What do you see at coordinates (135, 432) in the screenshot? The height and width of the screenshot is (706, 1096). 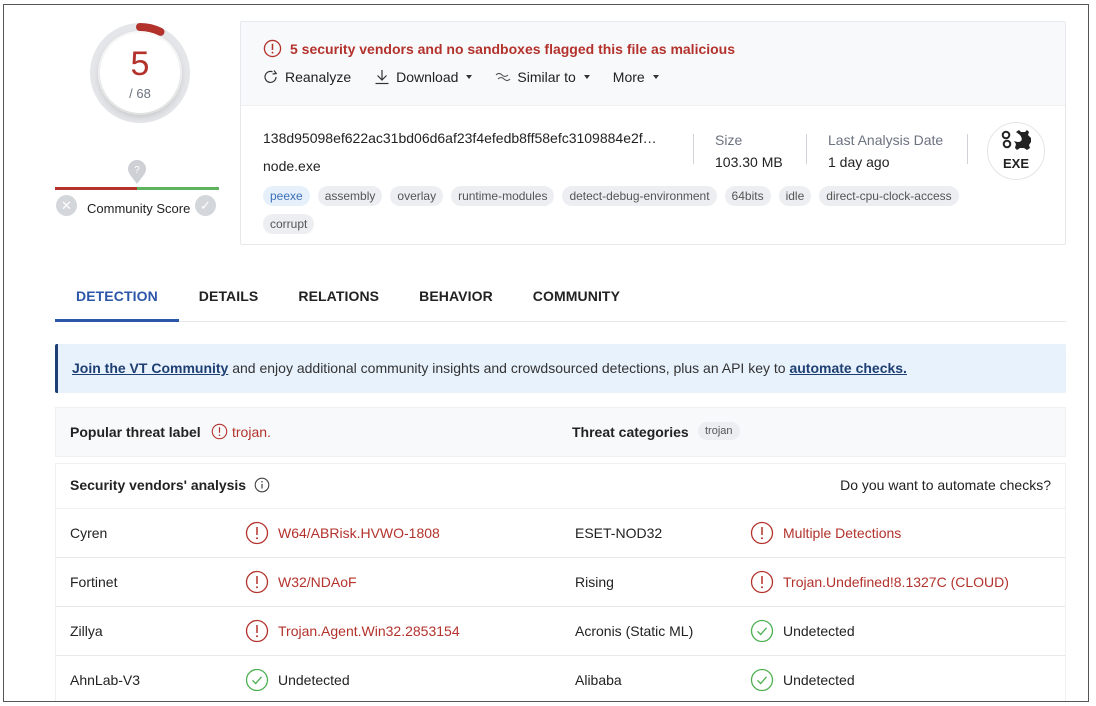 I see `popular-threat-label: Popular threat label` at bounding box center [135, 432].